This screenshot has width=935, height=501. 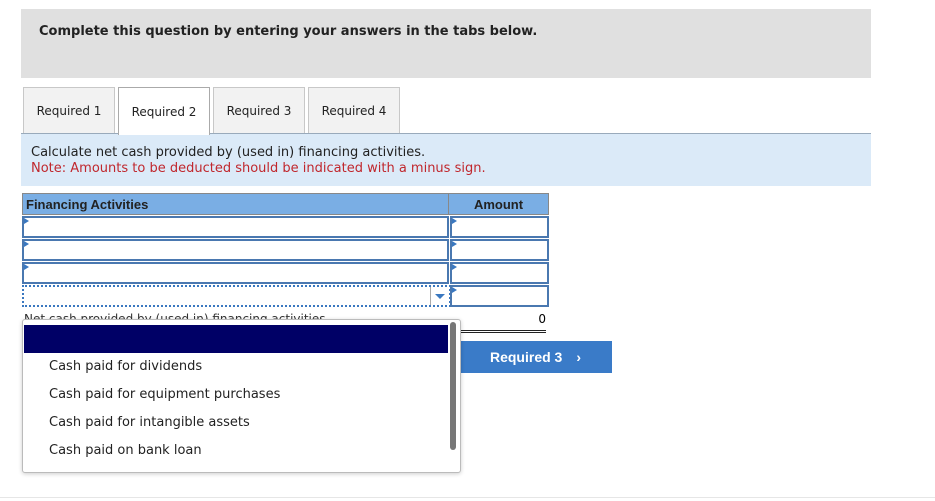 I want to click on dropdown-option: Cash paid for equipment purchases, so click(x=164, y=394).